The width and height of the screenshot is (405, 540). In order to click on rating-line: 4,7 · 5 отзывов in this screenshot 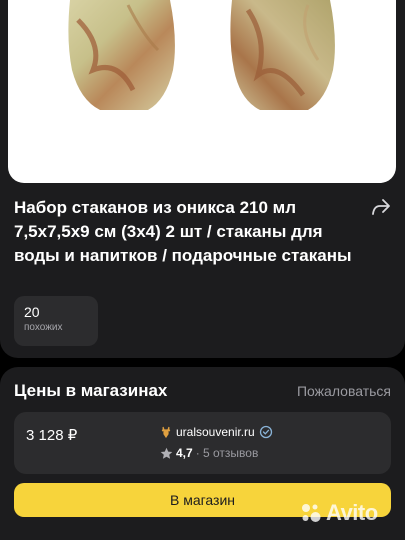, I will do `click(209, 453)`.